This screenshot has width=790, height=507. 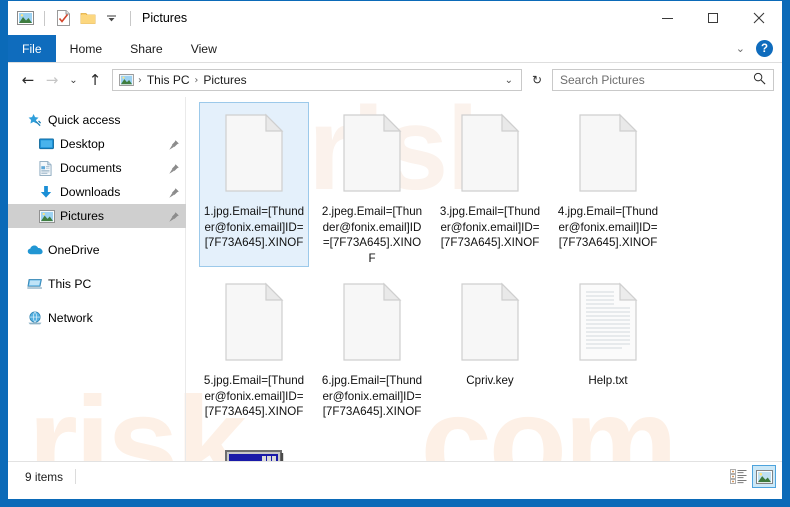 I want to click on file-item: Cpriv.key, so click(x=490, y=346).